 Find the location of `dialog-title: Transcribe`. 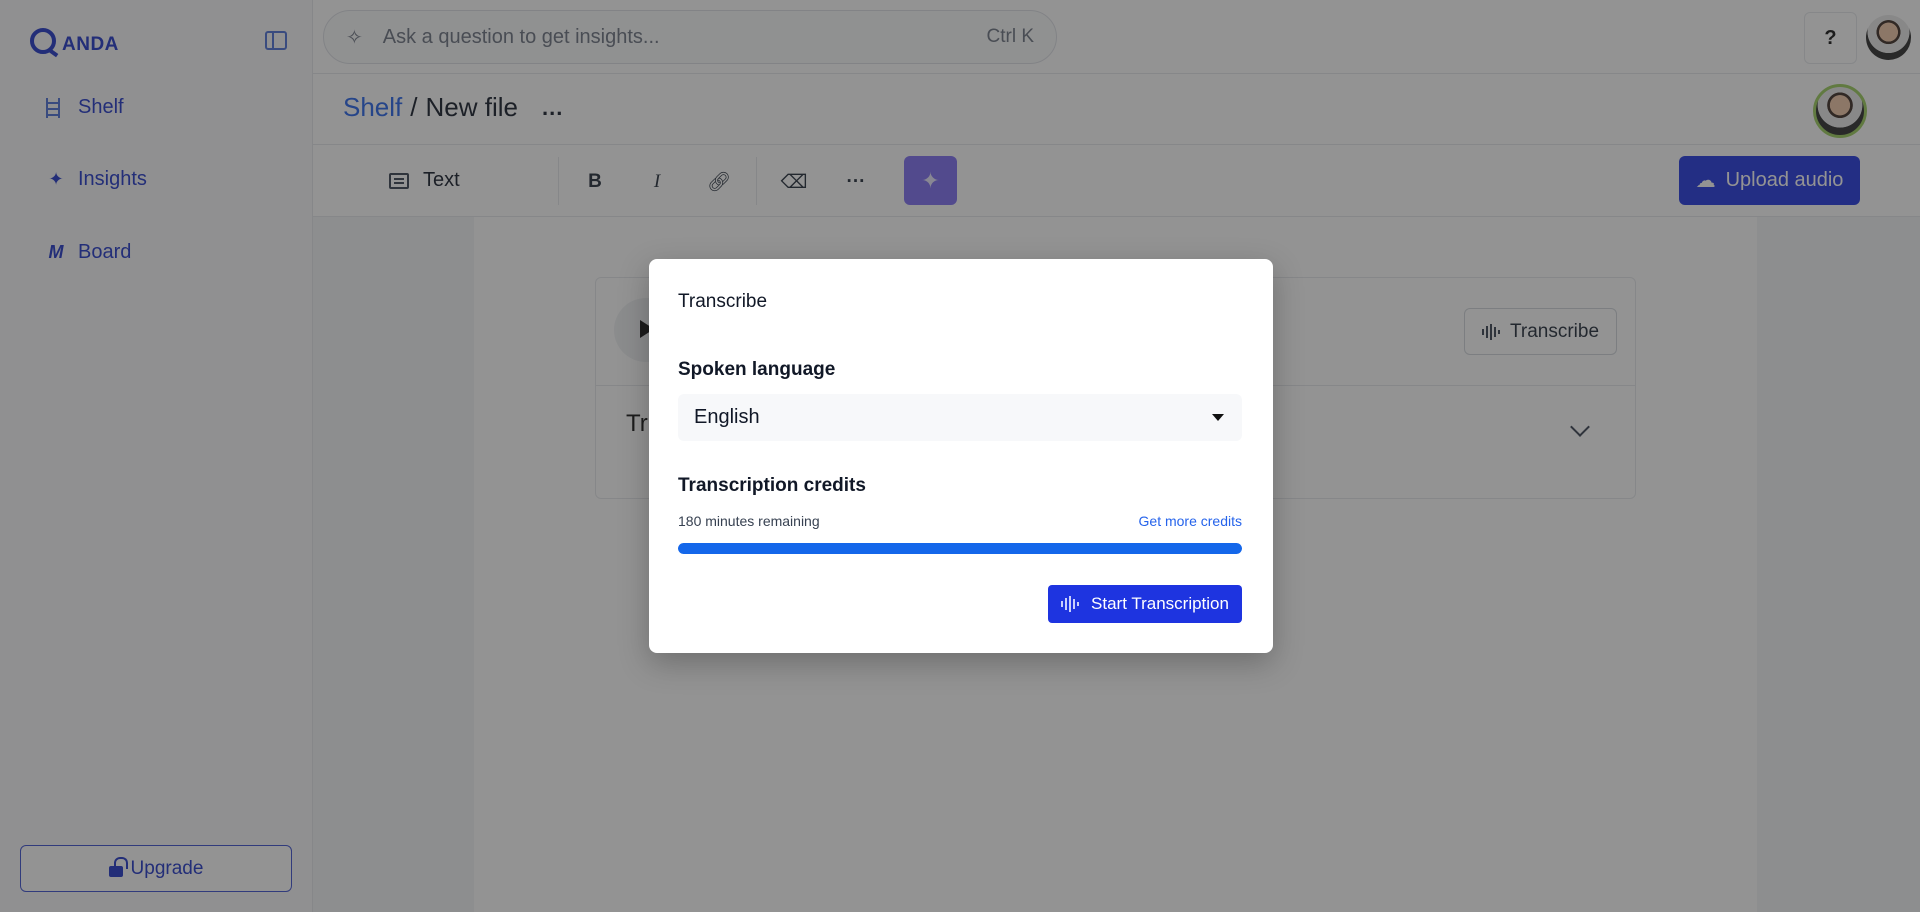

dialog-title: Transcribe is located at coordinates (723, 301).